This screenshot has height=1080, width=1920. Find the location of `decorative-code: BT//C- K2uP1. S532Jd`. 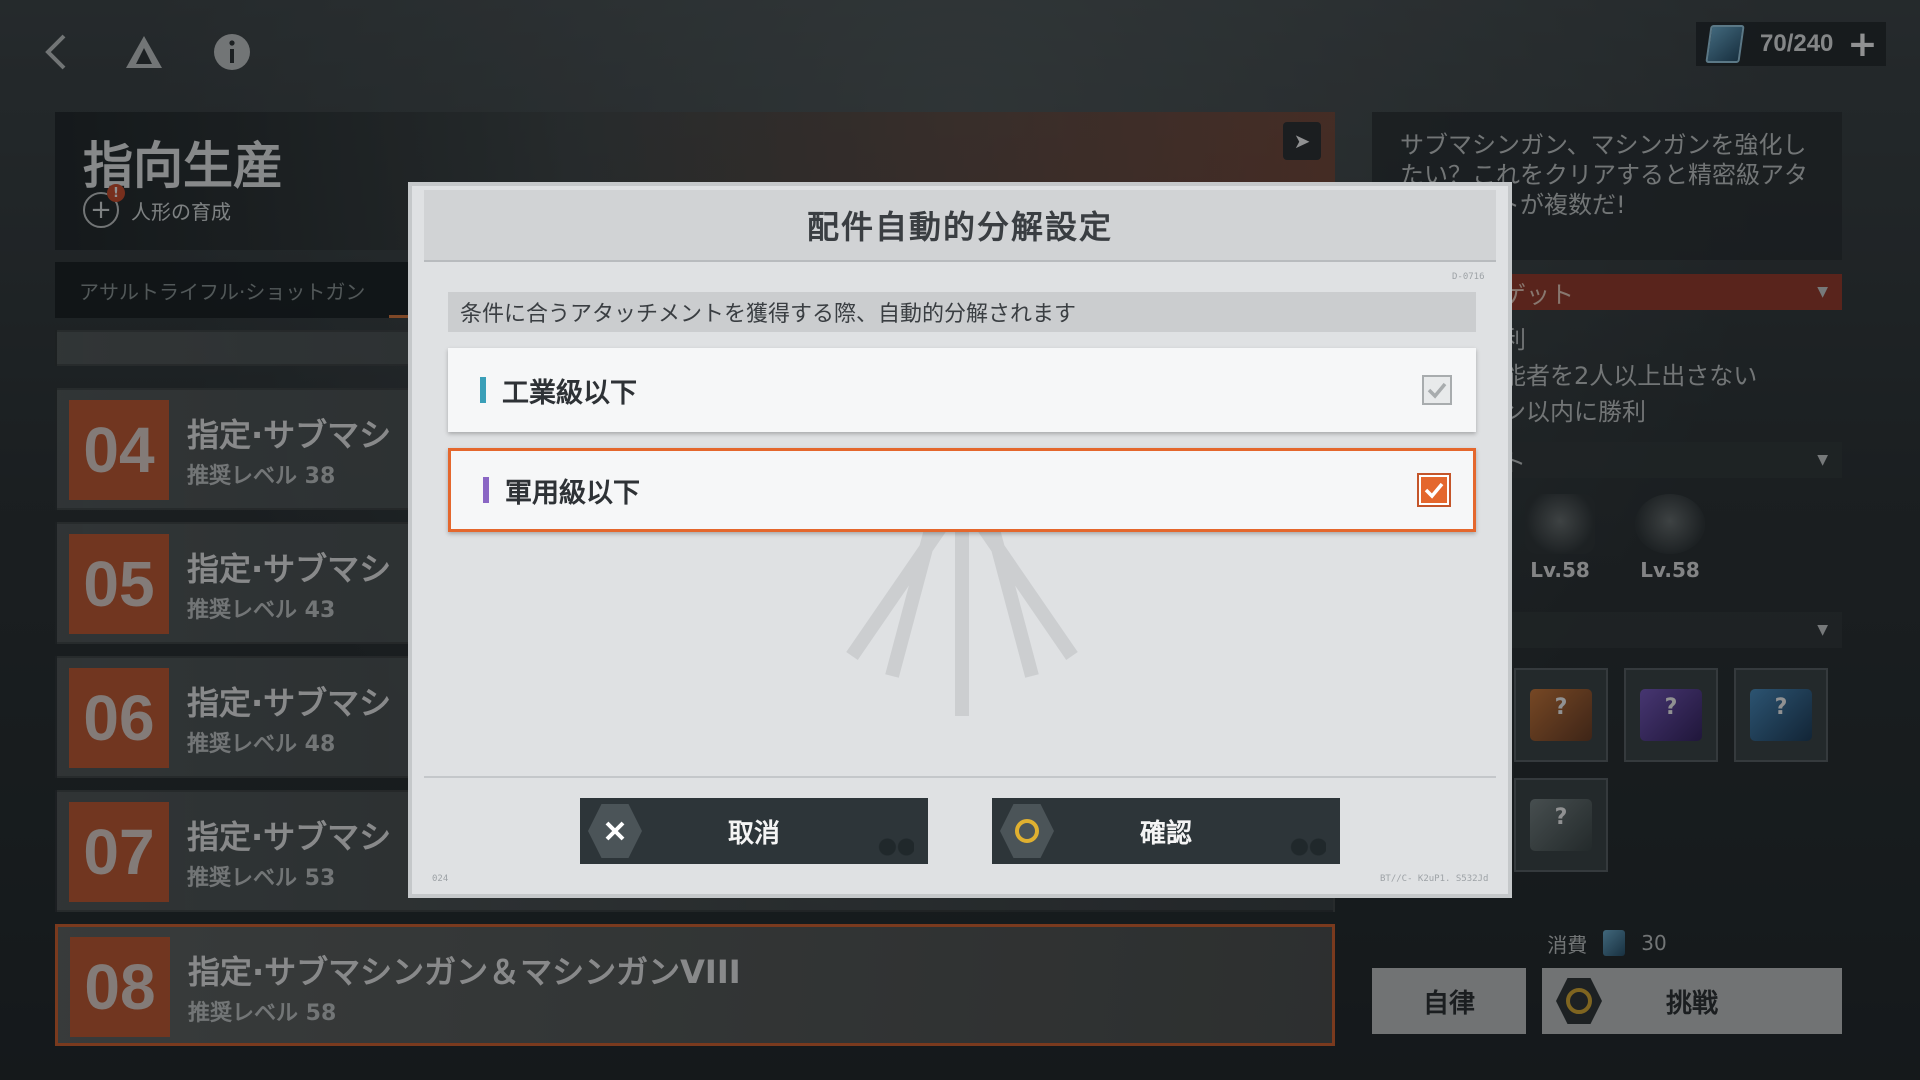

decorative-code: BT//C- K2uP1. S532Jd is located at coordinates (1434, 879).